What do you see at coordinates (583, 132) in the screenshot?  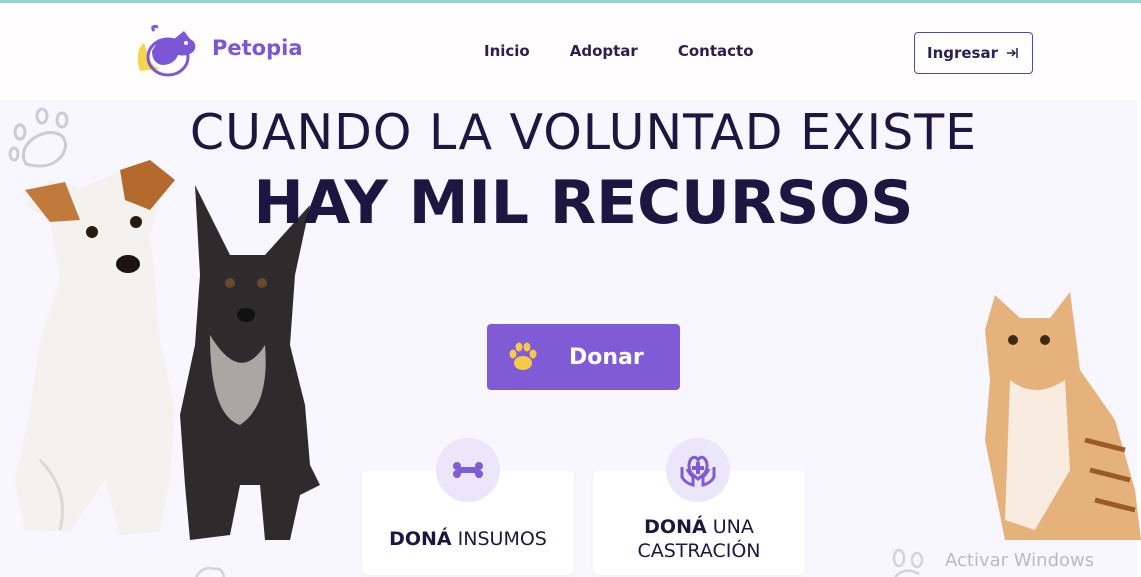 I see `hero-heading-line1: CUANDO LA VOLUNTAD EXISTE` at bounding box center [583, 132].